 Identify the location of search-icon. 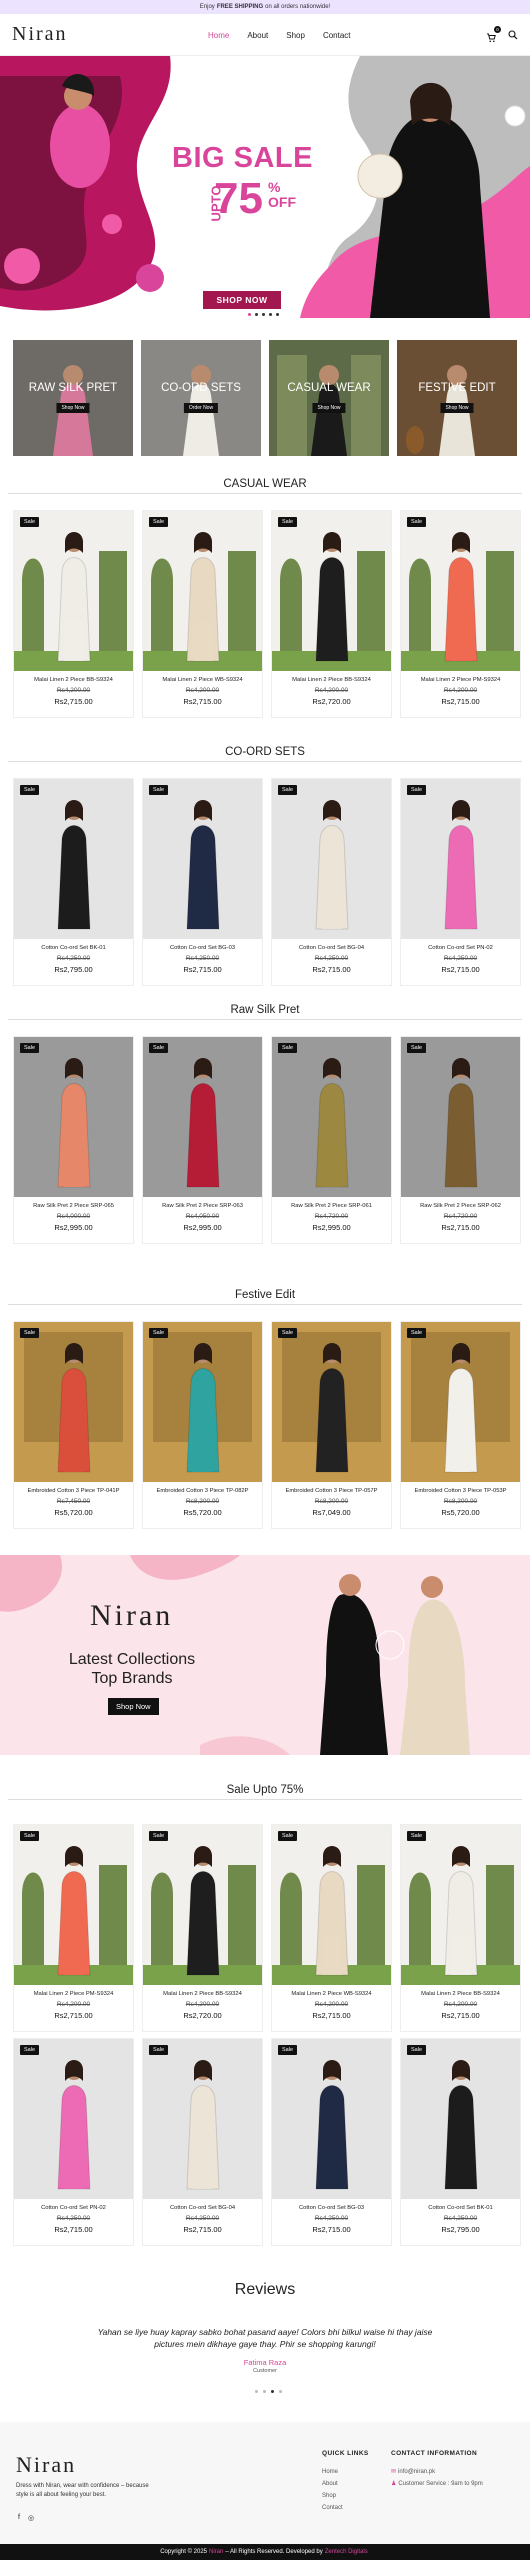
(513, 34).